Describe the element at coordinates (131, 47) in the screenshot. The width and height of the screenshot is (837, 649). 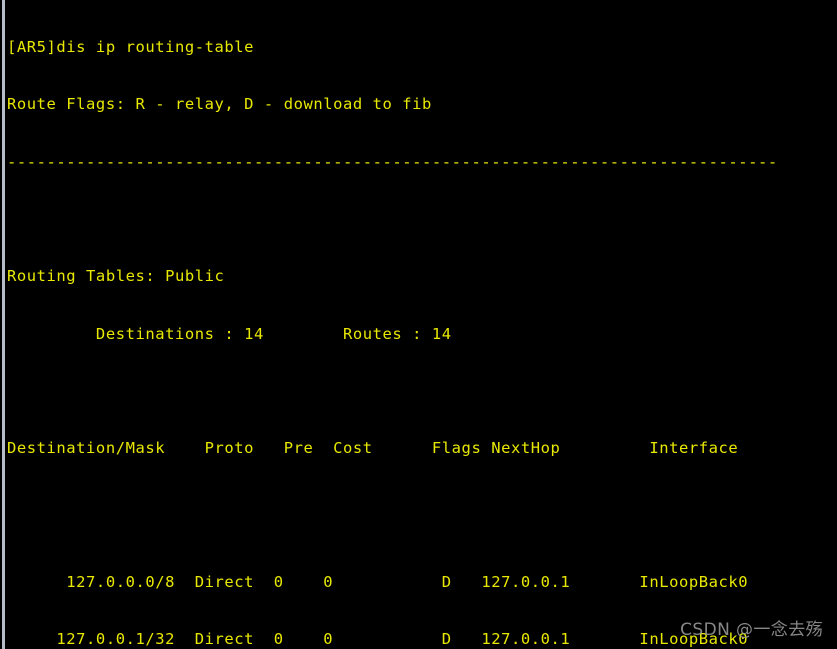
I see `command-prompt-line: [AR5]dis ip routing-table` at that location.